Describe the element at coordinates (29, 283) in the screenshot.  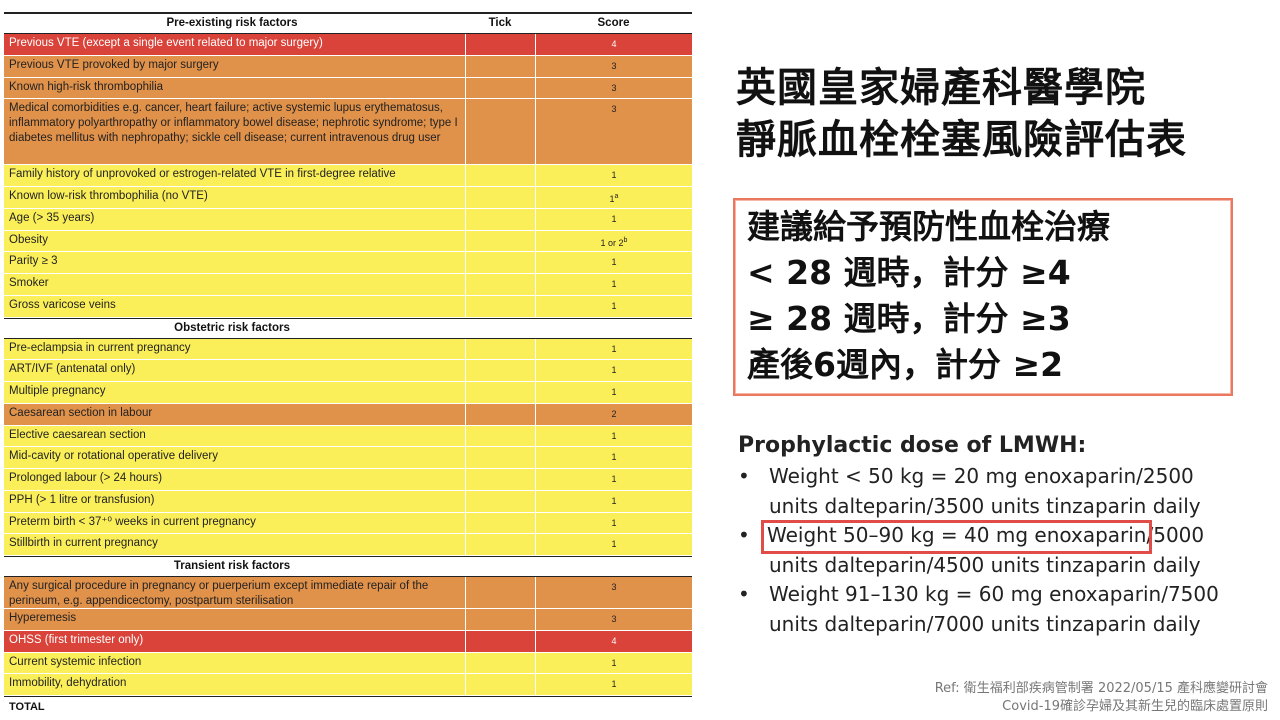
I see `risk-factor-label: Smoker` at that location.